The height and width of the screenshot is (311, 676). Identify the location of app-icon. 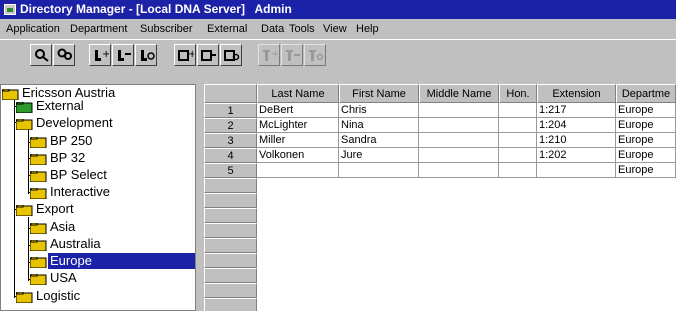
(10, 9).